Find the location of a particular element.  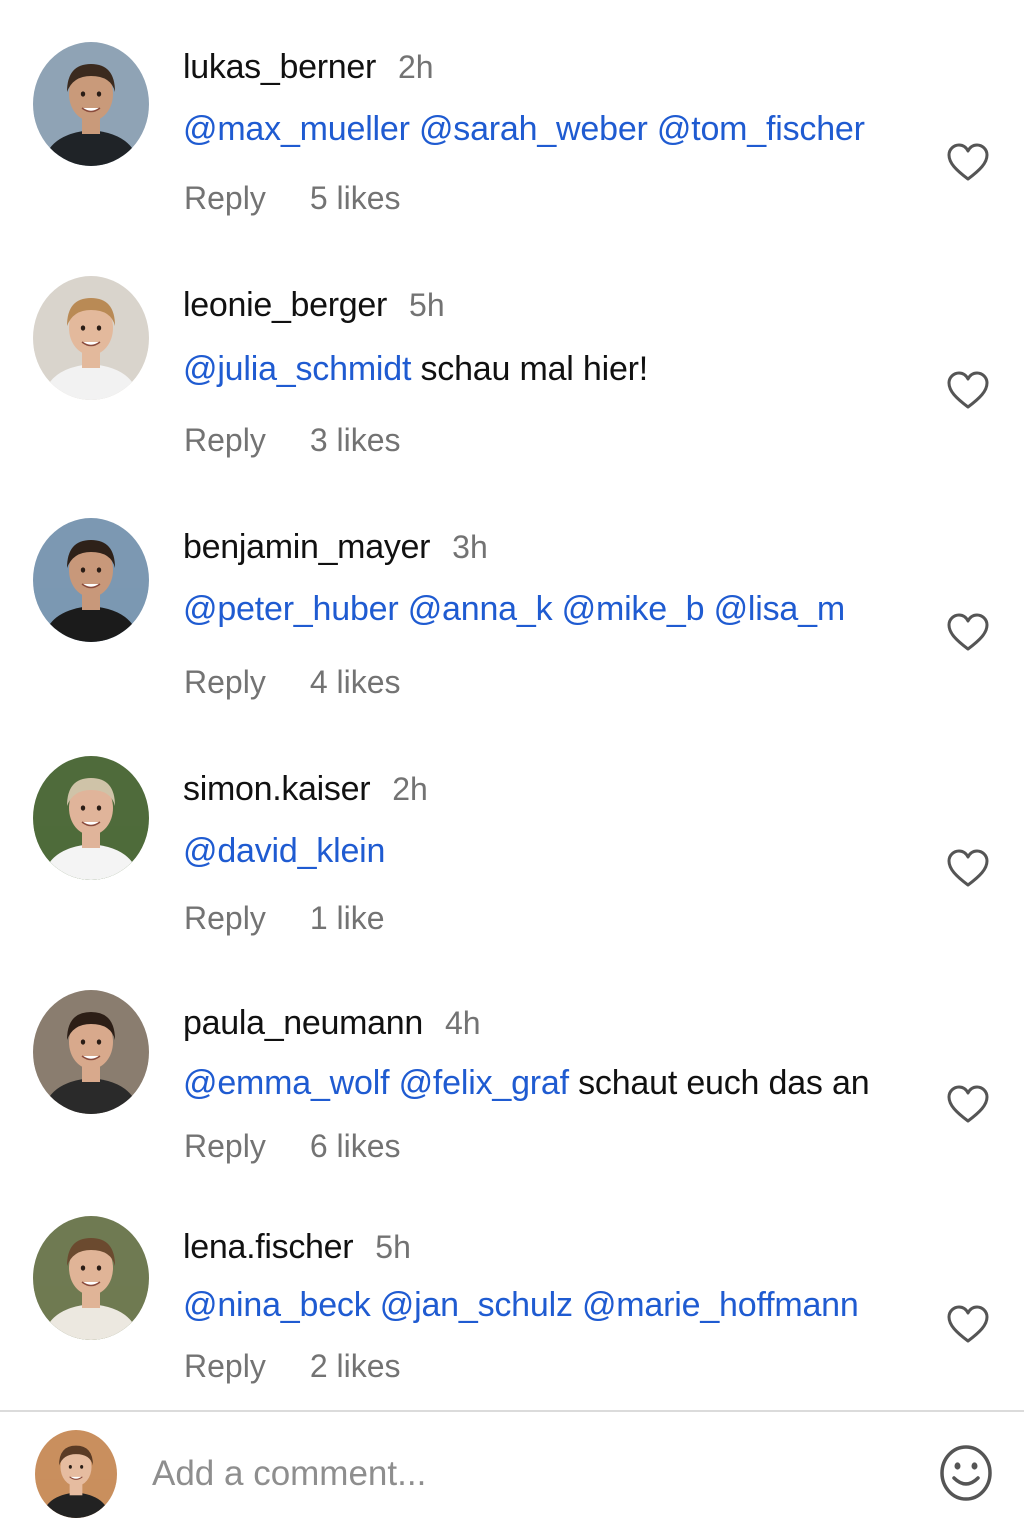

username-link: leonie_berger is located at coordinates (285, 305).